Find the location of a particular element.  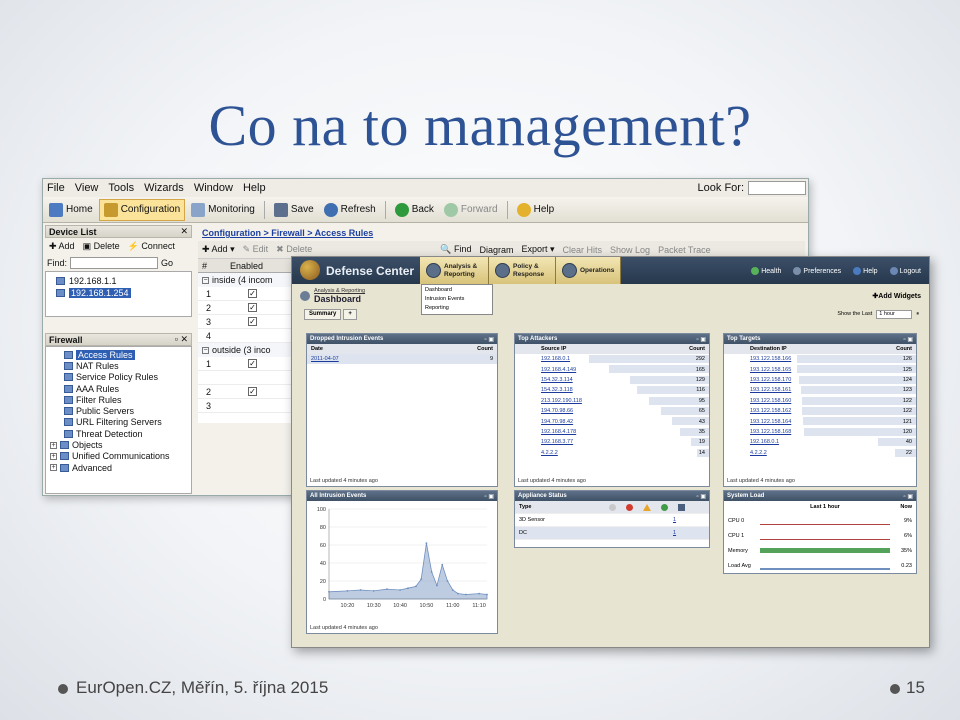

diagram-button: Diagram is located at coordinates (496, 250).